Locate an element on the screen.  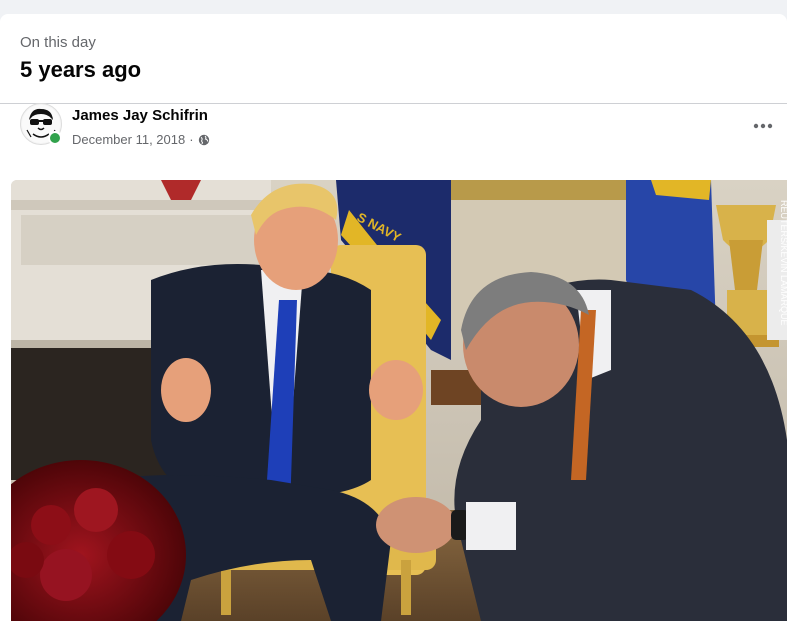
memories-section-label: On this day is located at coordinates (58, 42).